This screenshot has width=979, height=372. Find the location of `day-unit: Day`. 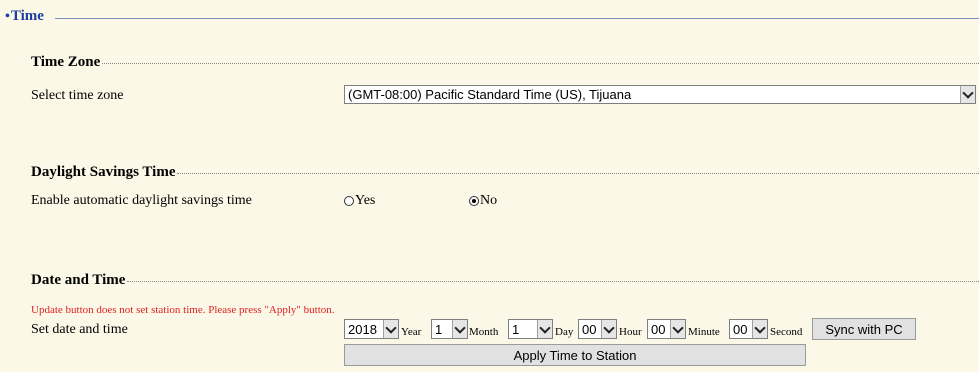

day-unit: Day is located at coordinates (564, 332).